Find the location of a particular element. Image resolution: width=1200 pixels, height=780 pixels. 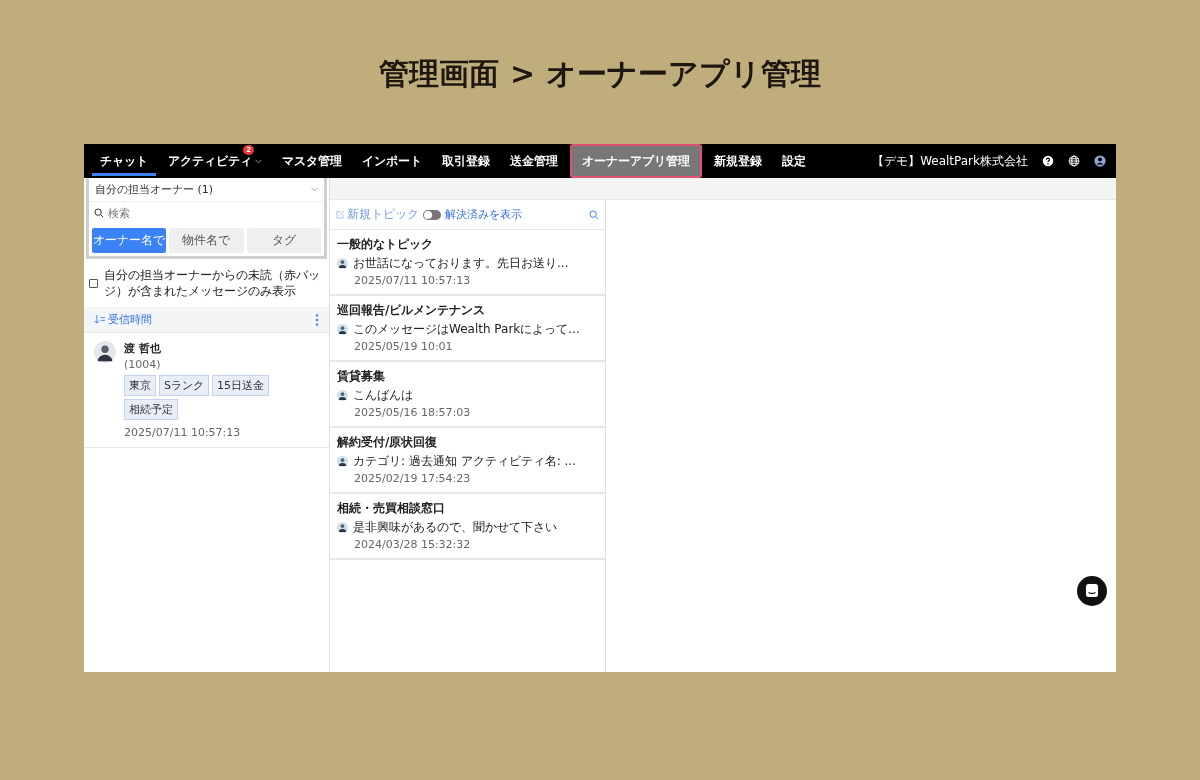

timestamp: 2025/02/19 17:54:23 is located at coordinates (412, 478).